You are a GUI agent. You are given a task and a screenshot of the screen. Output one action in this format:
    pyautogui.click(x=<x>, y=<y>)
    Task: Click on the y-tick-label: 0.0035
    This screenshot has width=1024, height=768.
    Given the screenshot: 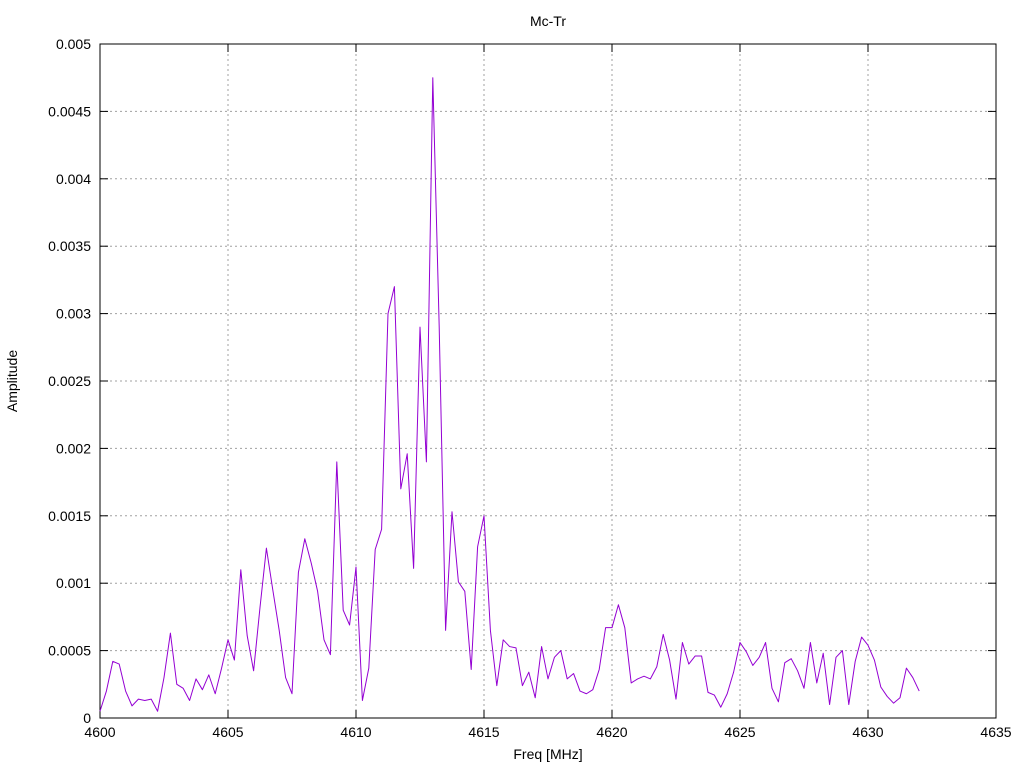 What is the action you would take?
    pyautogui.click(x=69, y=246)
    